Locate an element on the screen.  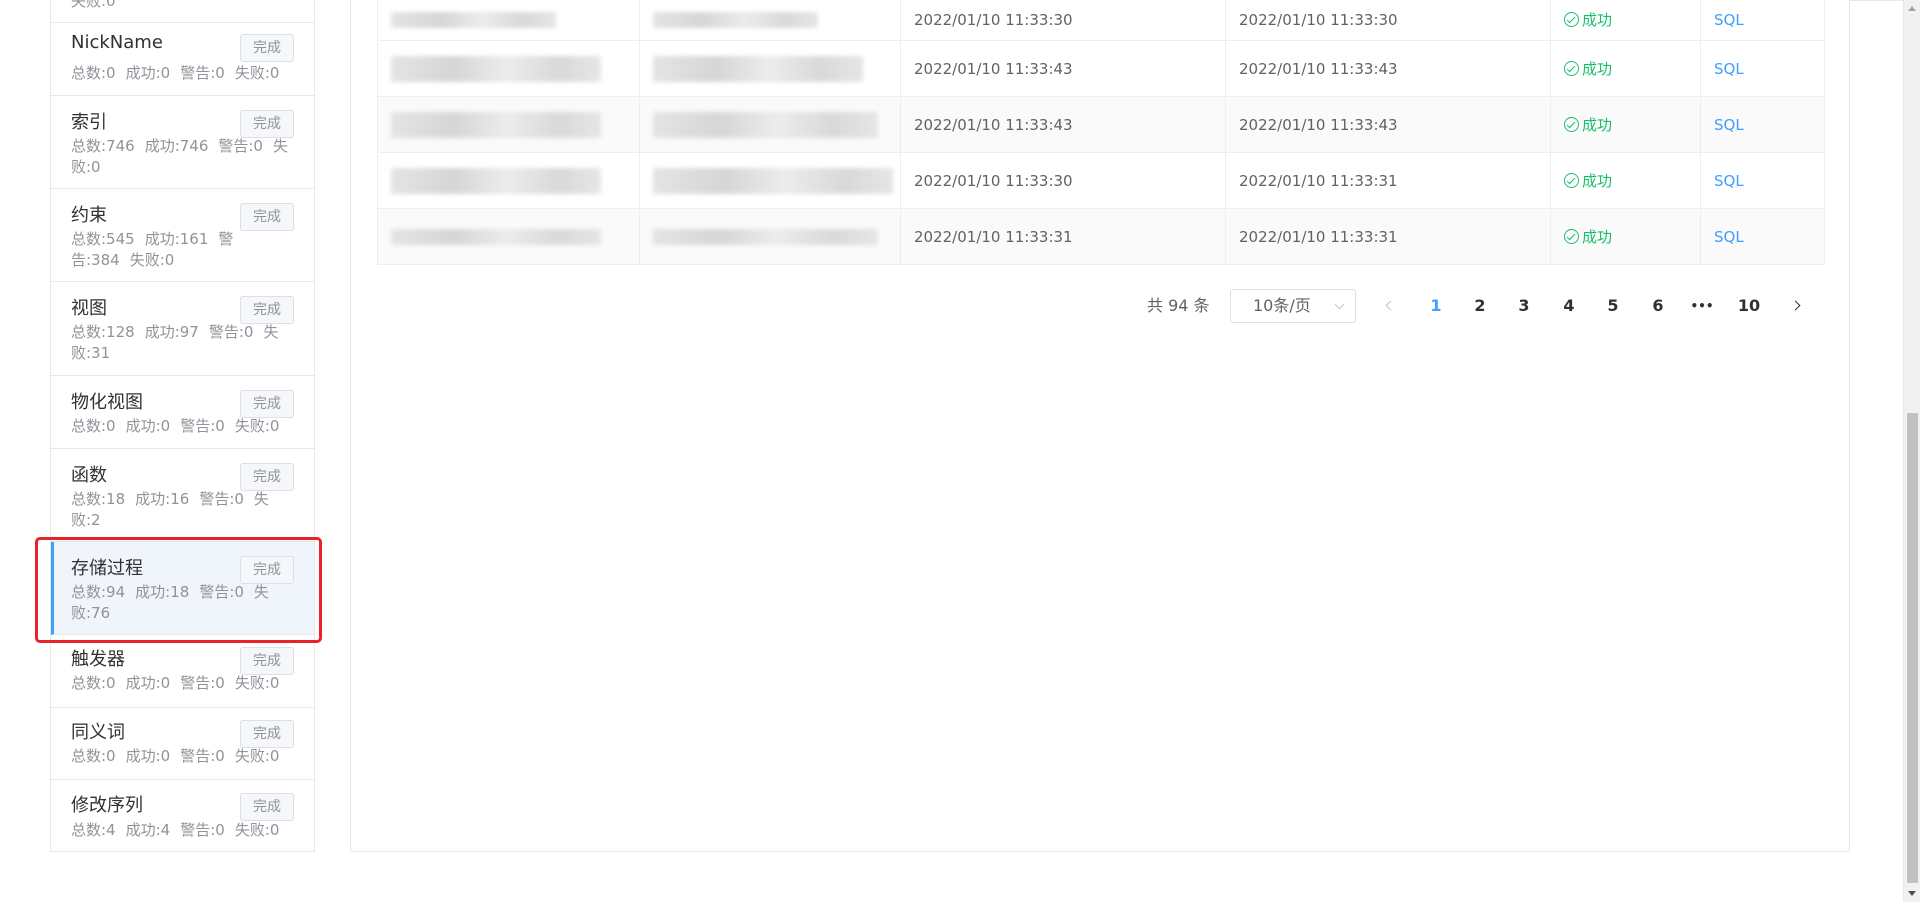
page-3: 3 is located at coordinates (1524, 306).